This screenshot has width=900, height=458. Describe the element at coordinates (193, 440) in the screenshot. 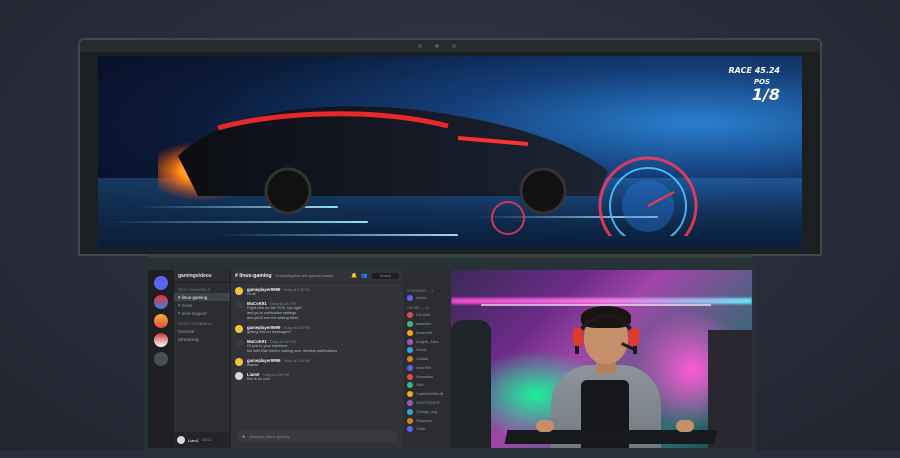

I see `username: Liam1` at that location.